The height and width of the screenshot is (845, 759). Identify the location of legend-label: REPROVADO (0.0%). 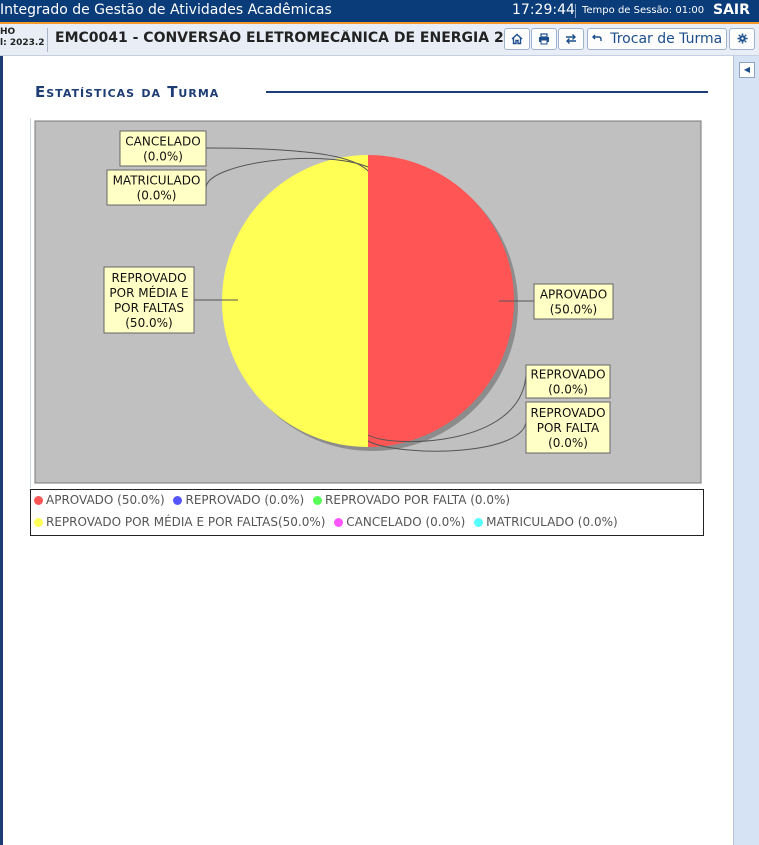
(245, 500).